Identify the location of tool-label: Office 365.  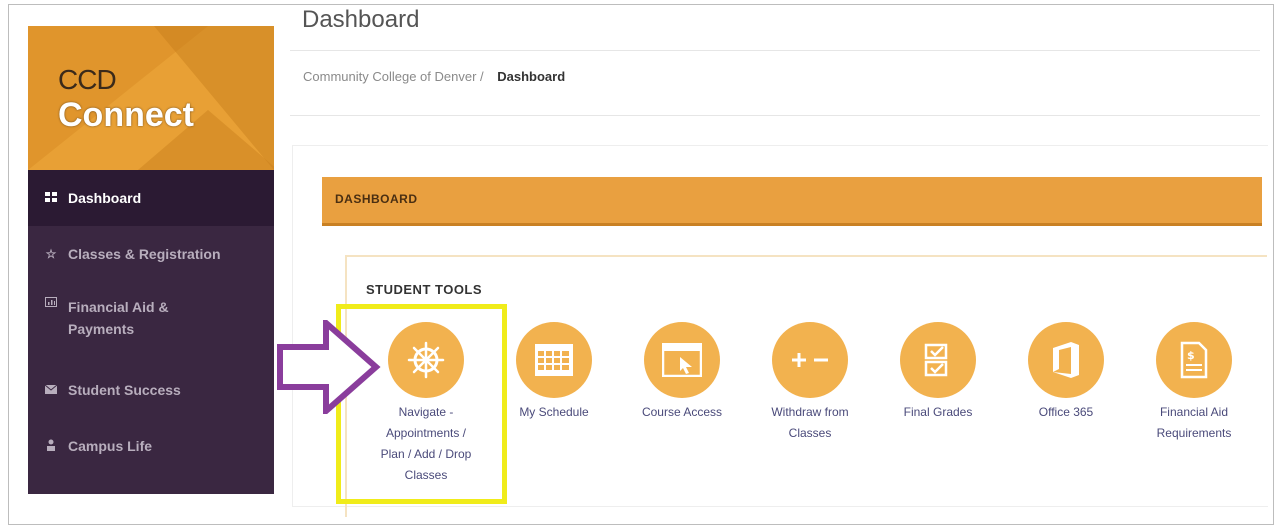
(1066, 412).